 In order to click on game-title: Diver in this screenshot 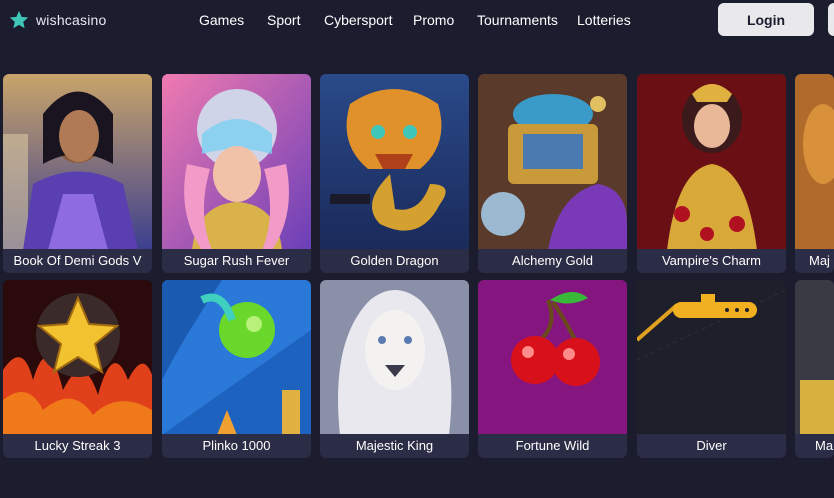, I will do `click(711, 446)`.